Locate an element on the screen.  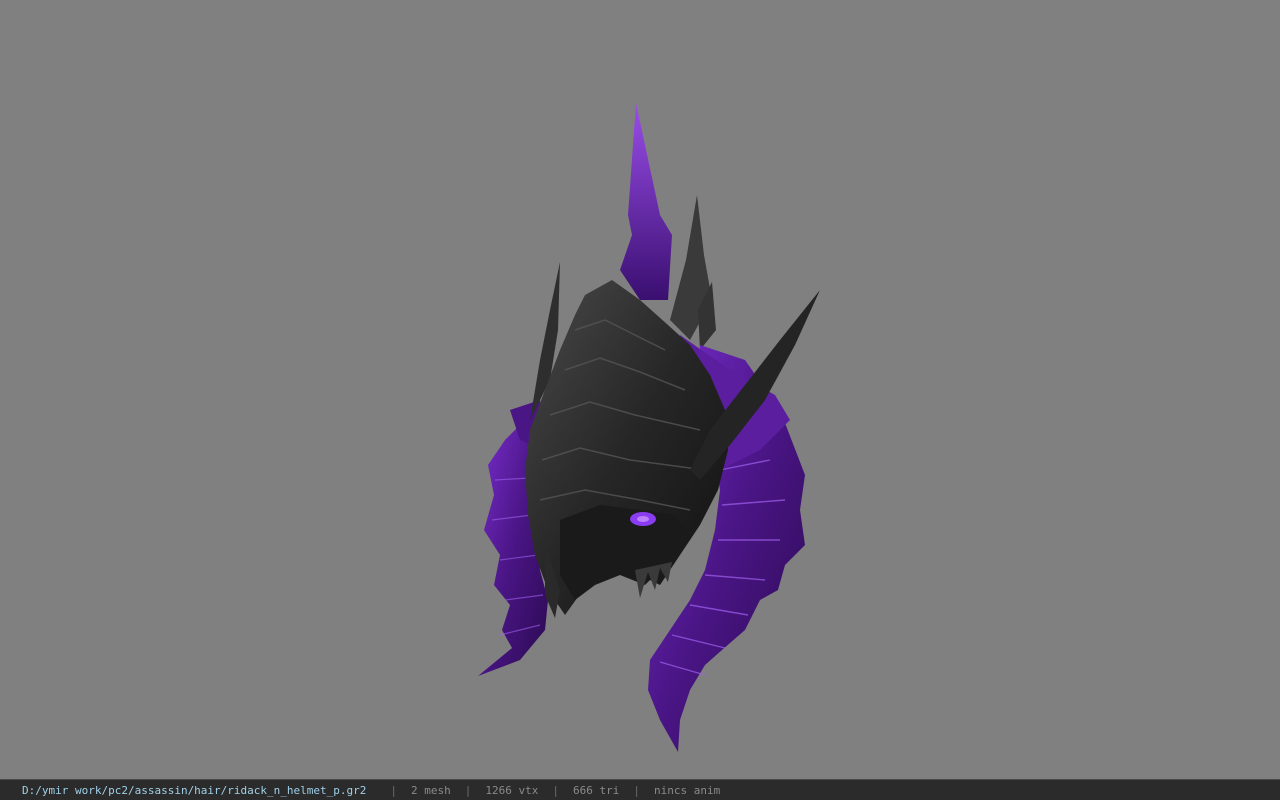
vertex-count-text: 1266 vtx is located at coordinates (512, 790).